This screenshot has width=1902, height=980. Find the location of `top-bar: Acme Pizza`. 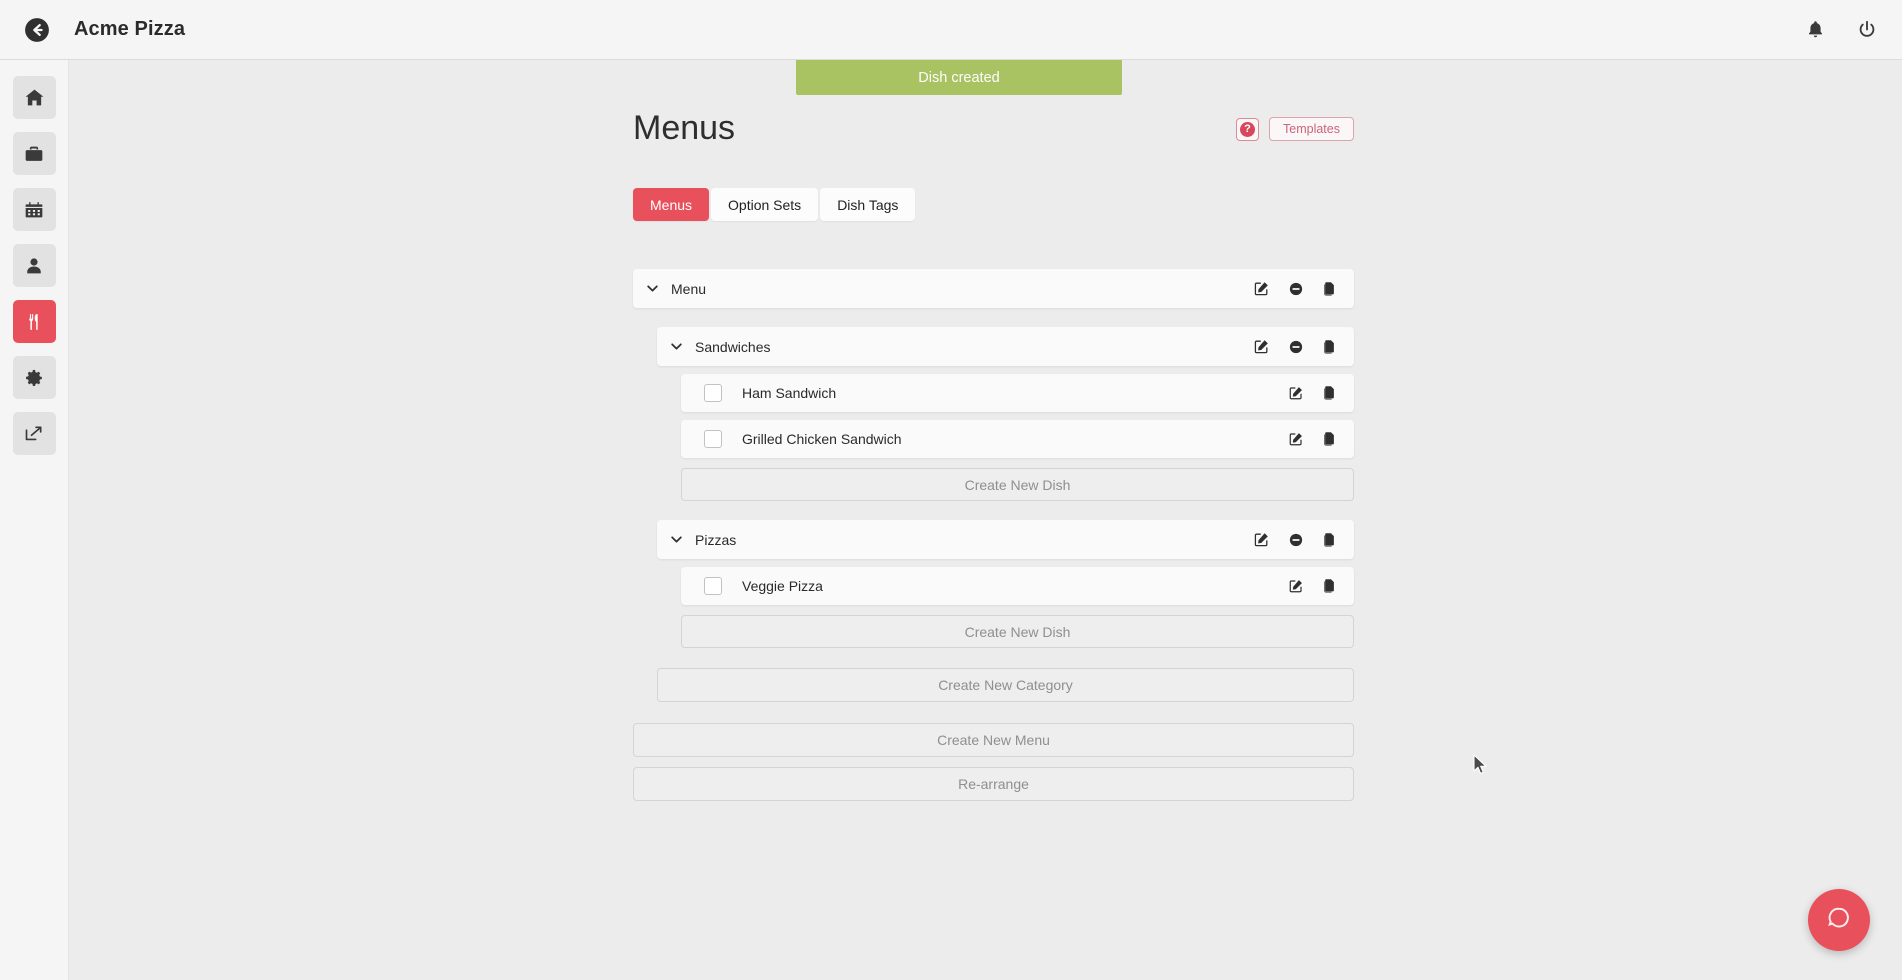

top-bar: Acme Pizza is located at coordinates (951, 30).